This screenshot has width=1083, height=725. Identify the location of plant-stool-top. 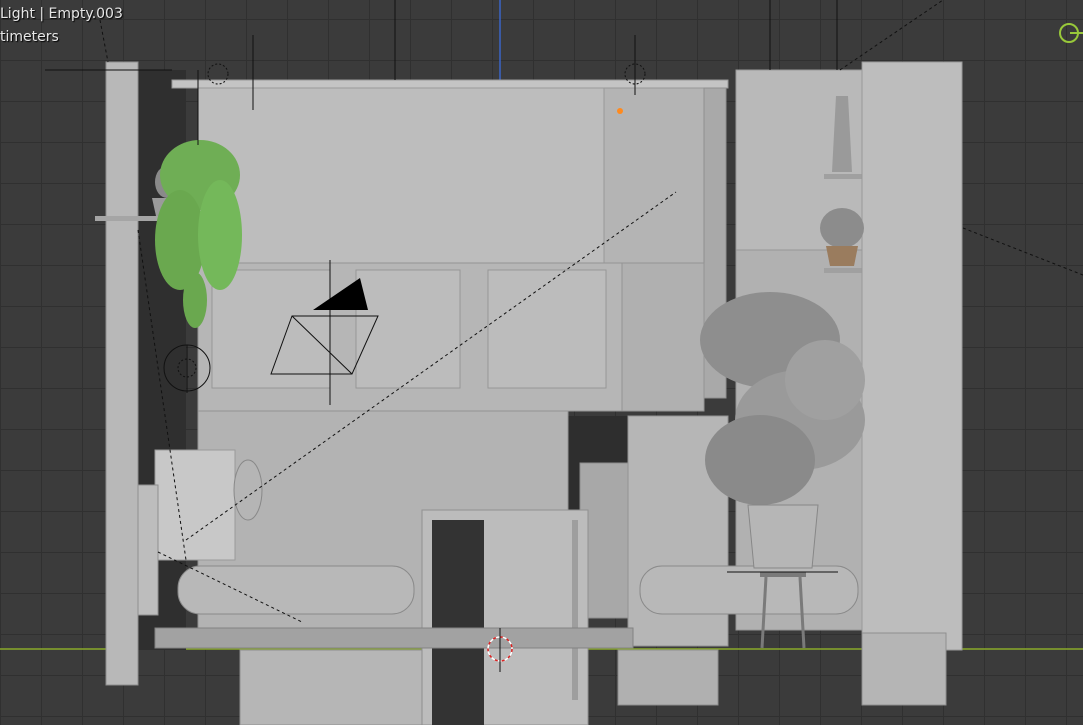
(783, 574).